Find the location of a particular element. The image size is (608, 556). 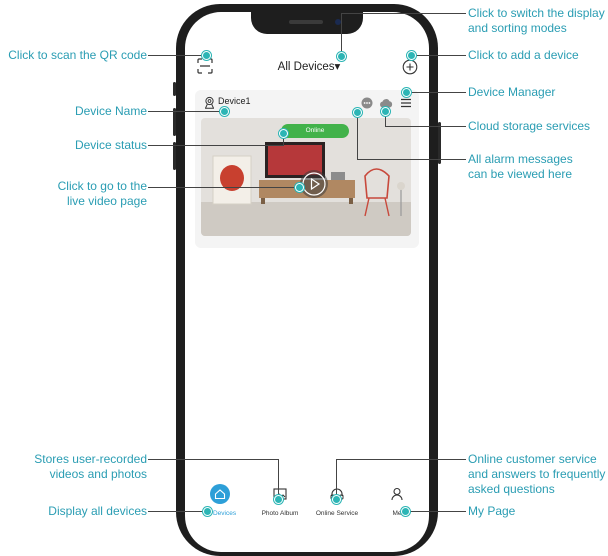

annotation-line-2: and sorting modes is located at coordinates (517, 28).